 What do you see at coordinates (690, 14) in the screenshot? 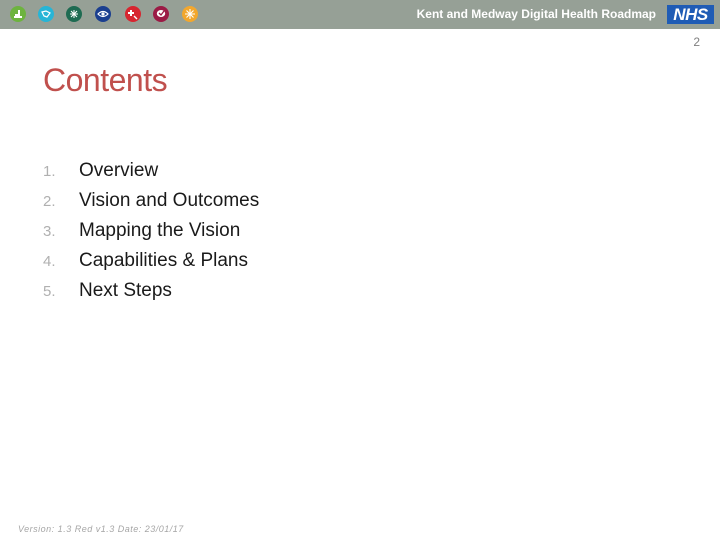
I see `nhs-logo: NHS` at bounding box center [690, 14].